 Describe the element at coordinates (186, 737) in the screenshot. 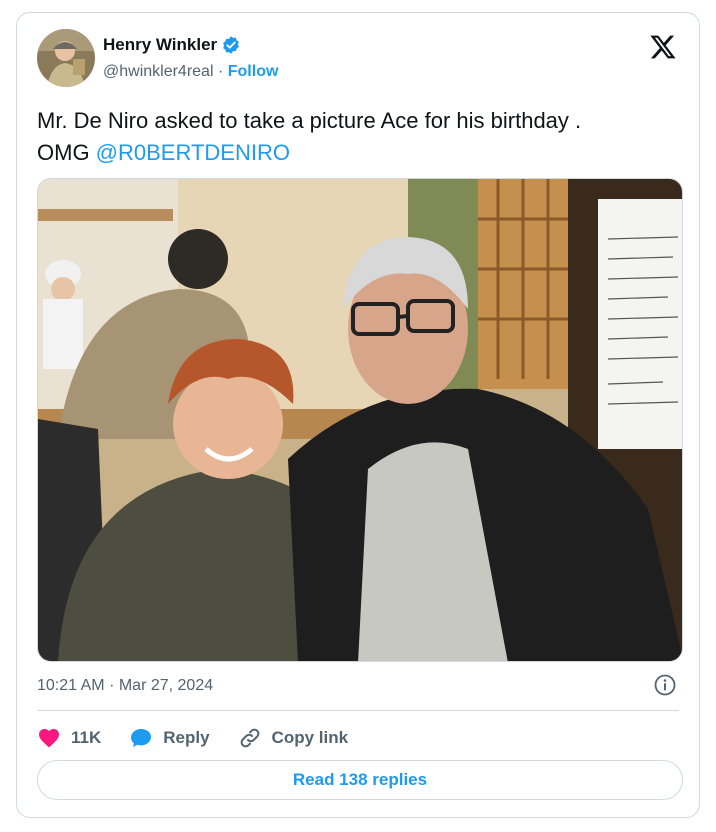

I see `reply-label: Reply` at that location.